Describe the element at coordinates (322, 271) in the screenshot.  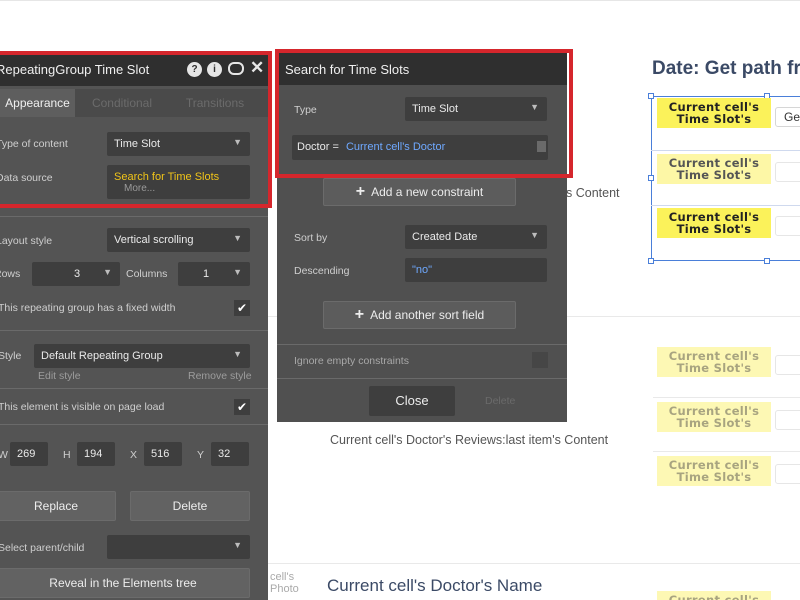
I see `descending-label: Descending` at that location.